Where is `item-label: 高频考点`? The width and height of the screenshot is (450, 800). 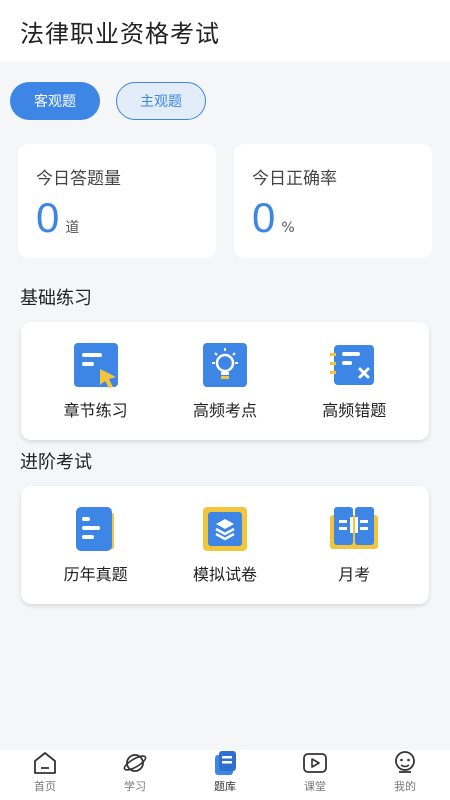
item-label: 高频考点 is located at coordinates (224, 410).